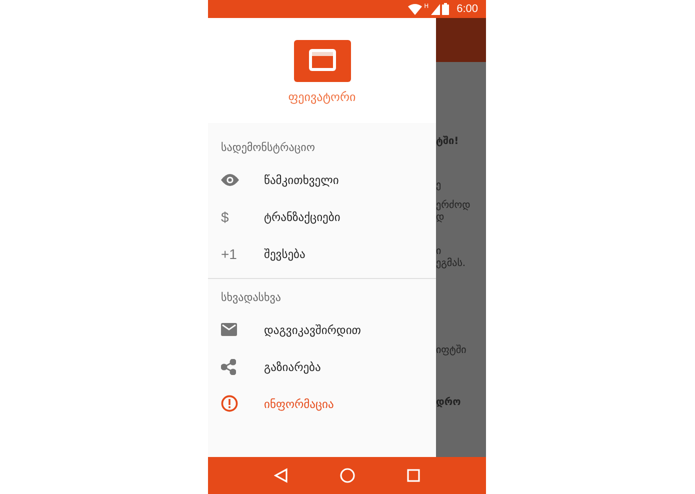  I want to click on wifi-icon, so click(415, 9).